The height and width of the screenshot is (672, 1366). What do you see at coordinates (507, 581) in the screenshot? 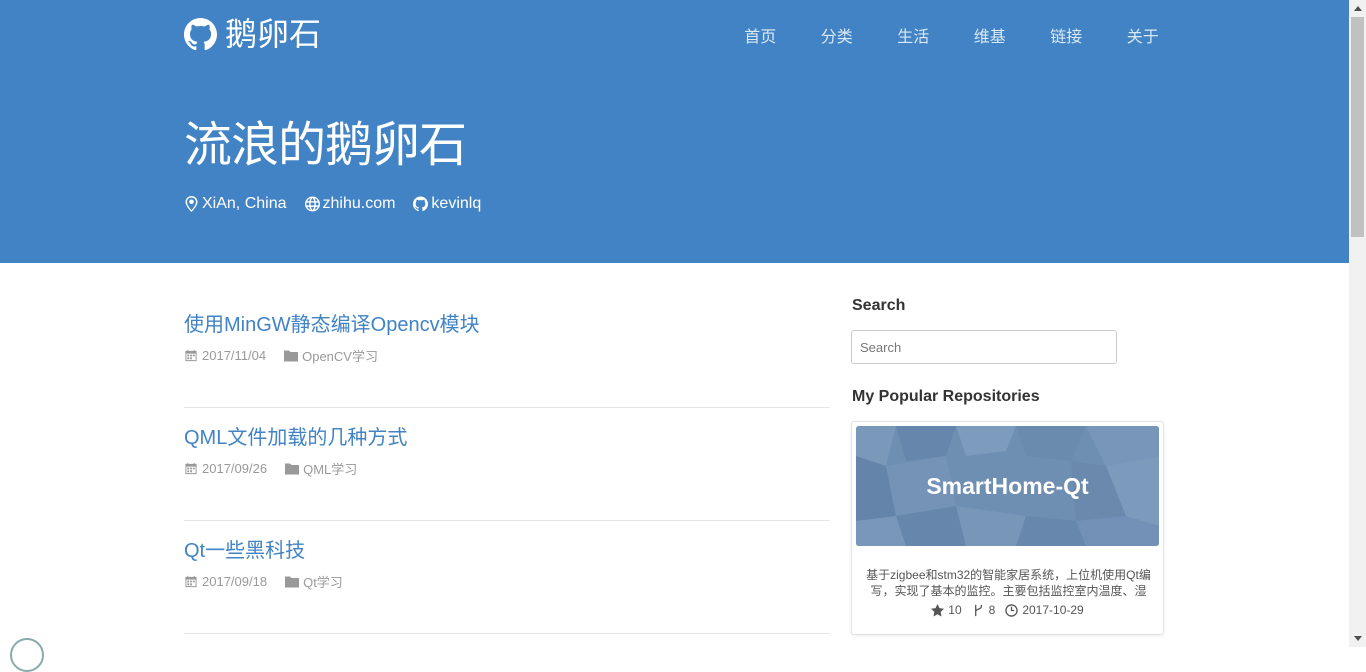
I see `post-meta: 2017/09/18 Qt学习` at bounding box center [507, 581].